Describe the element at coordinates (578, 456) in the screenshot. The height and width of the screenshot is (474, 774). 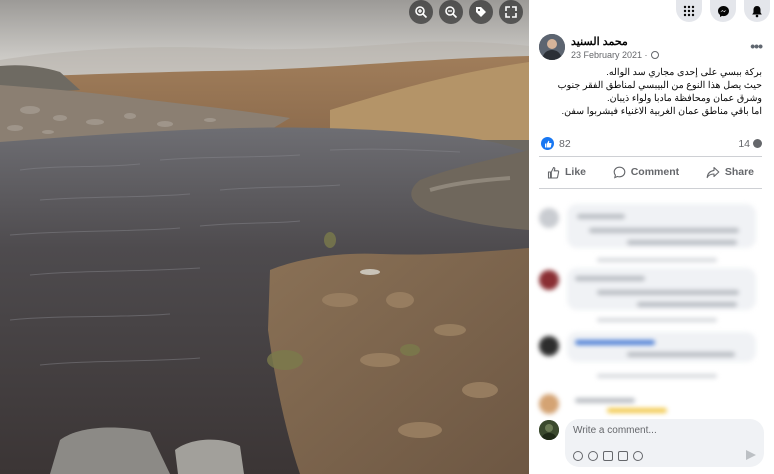
I see `avatar-sticker-icon` at that location.